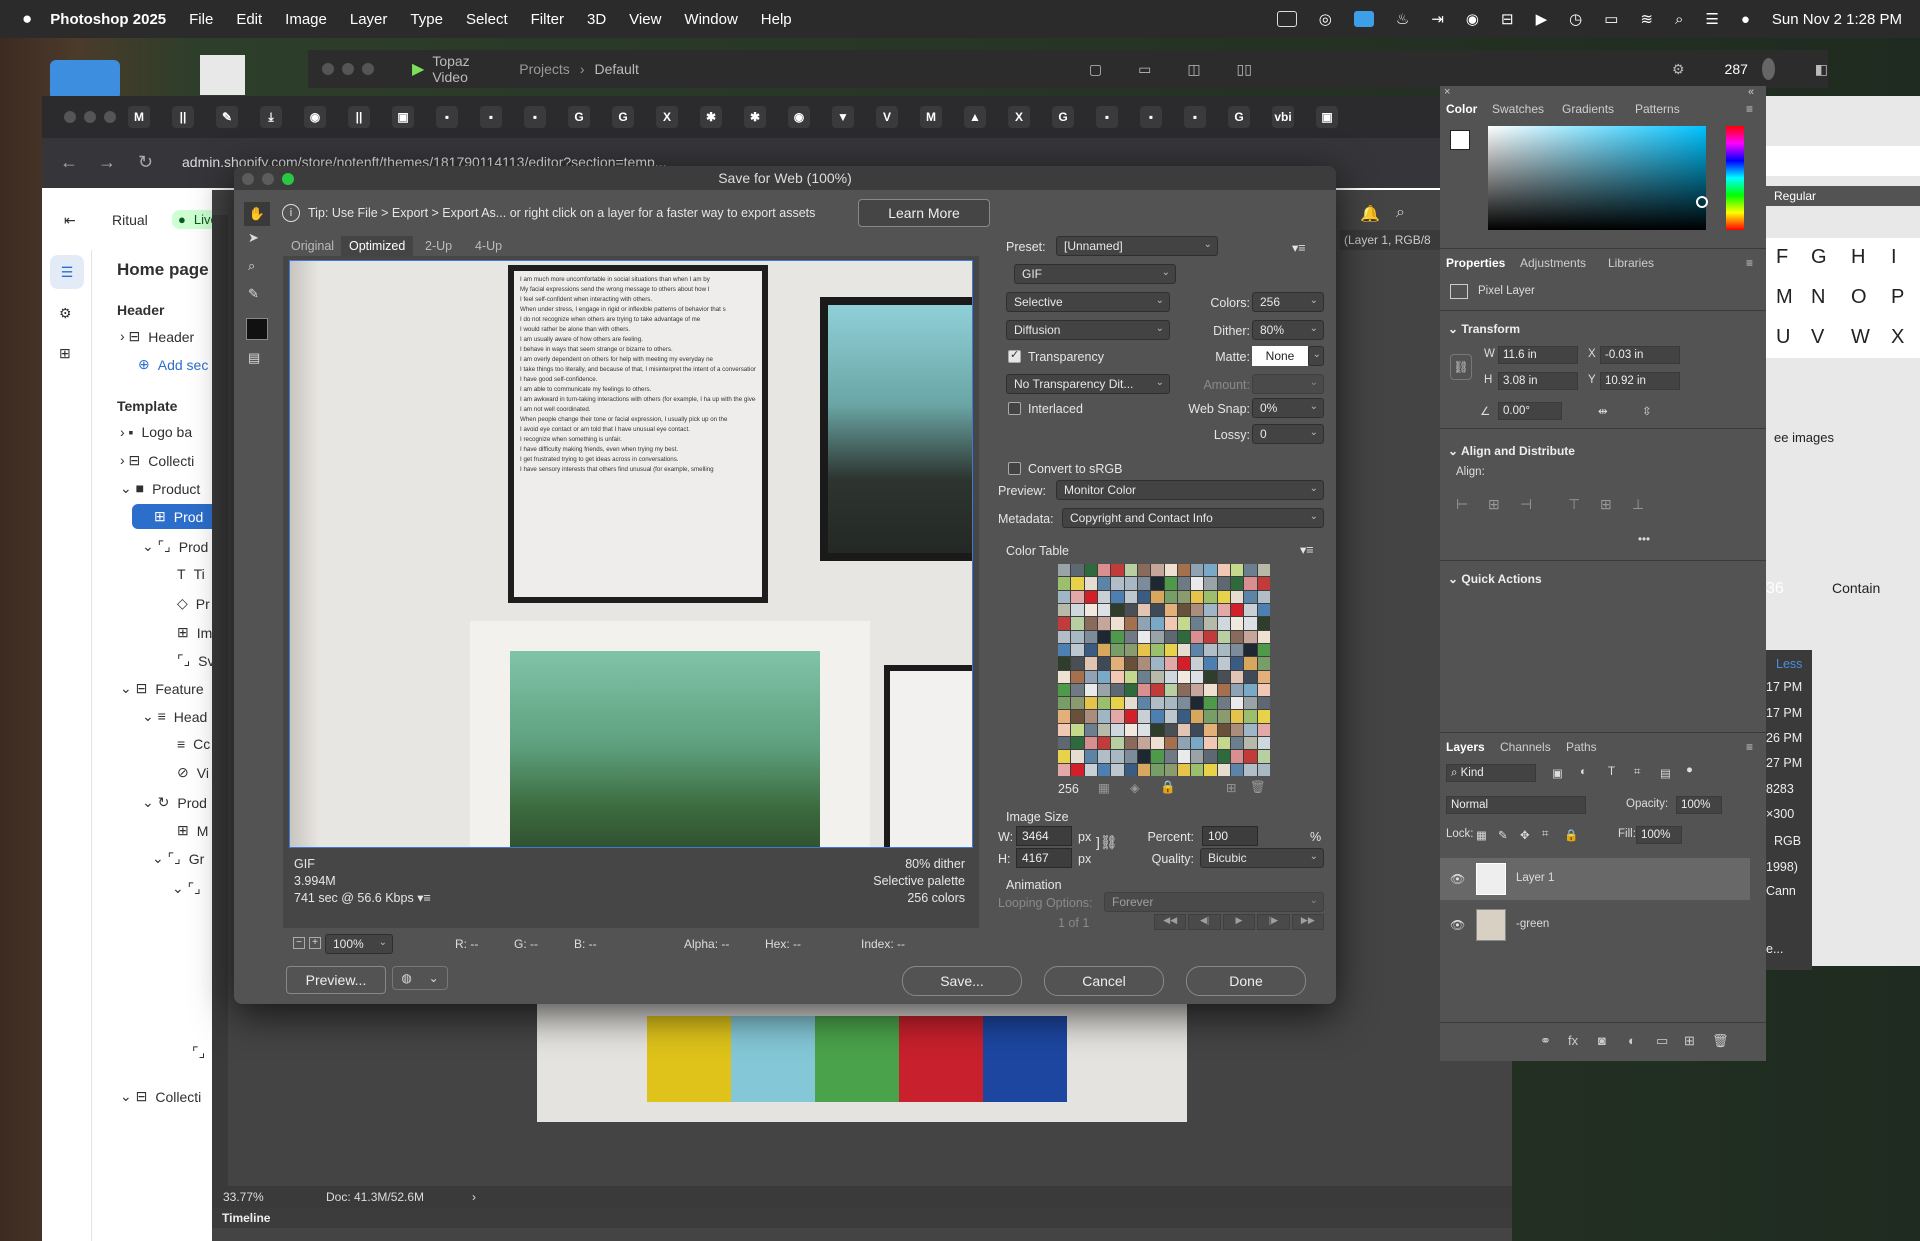 The width and height of the screenshot is (1920, 1241). Describe the element at coordinates (403, 117) in the screenshot. I see `bookmark-icon: ▣` at that location.